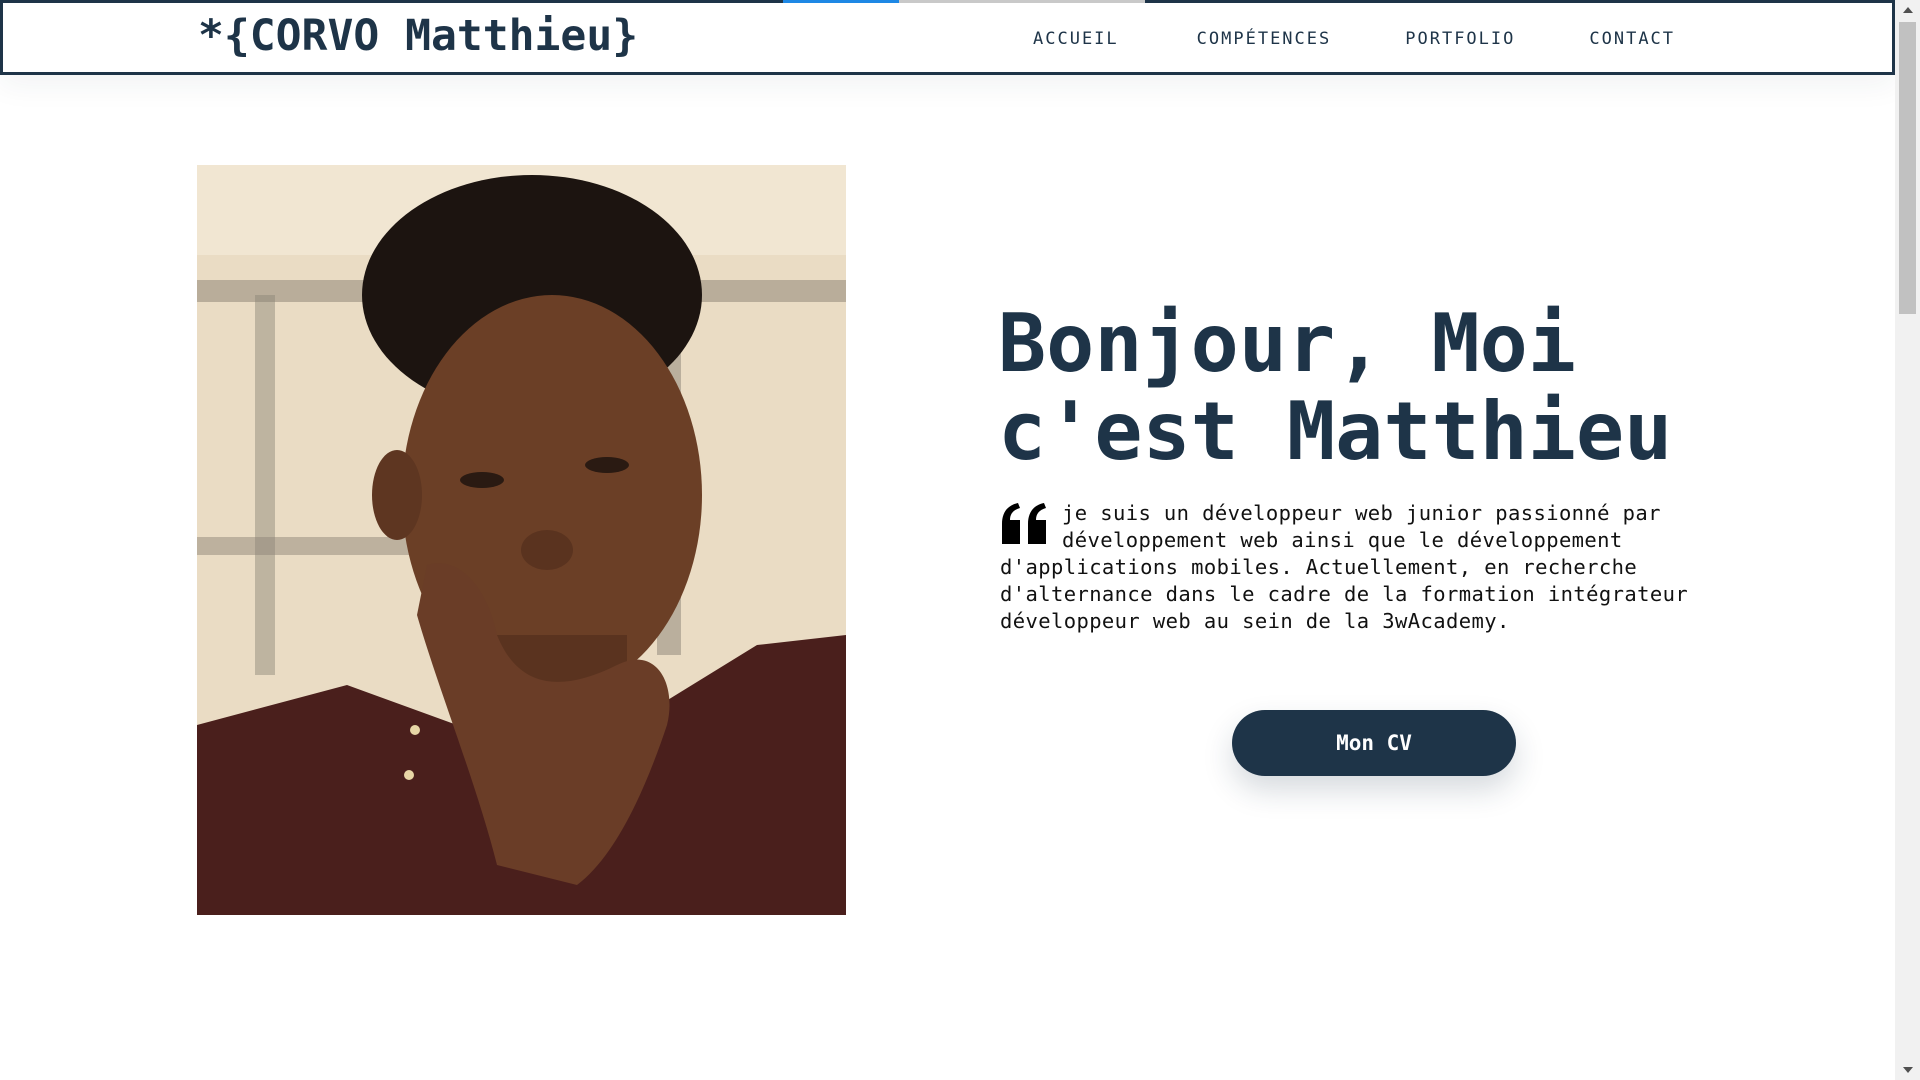 This screenshot has width=1920, height=1080. Describe the element at coordinates (1907, 1070) in the screenshot. I see `scroll-down-arrow-icon` at that location.